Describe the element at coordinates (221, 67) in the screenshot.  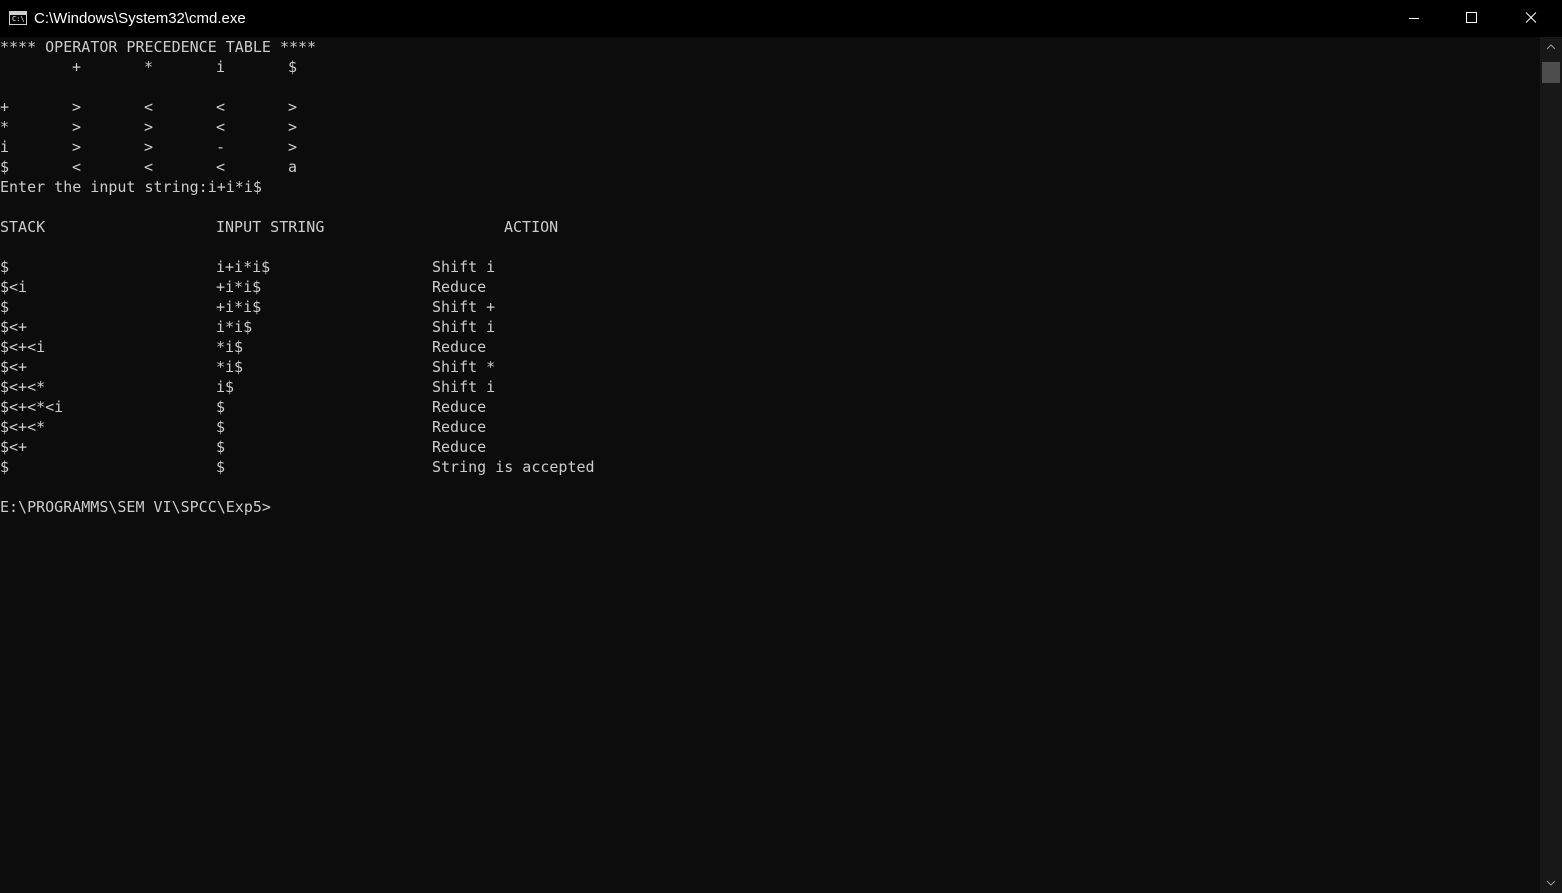
I see `column-header: i` at that location.